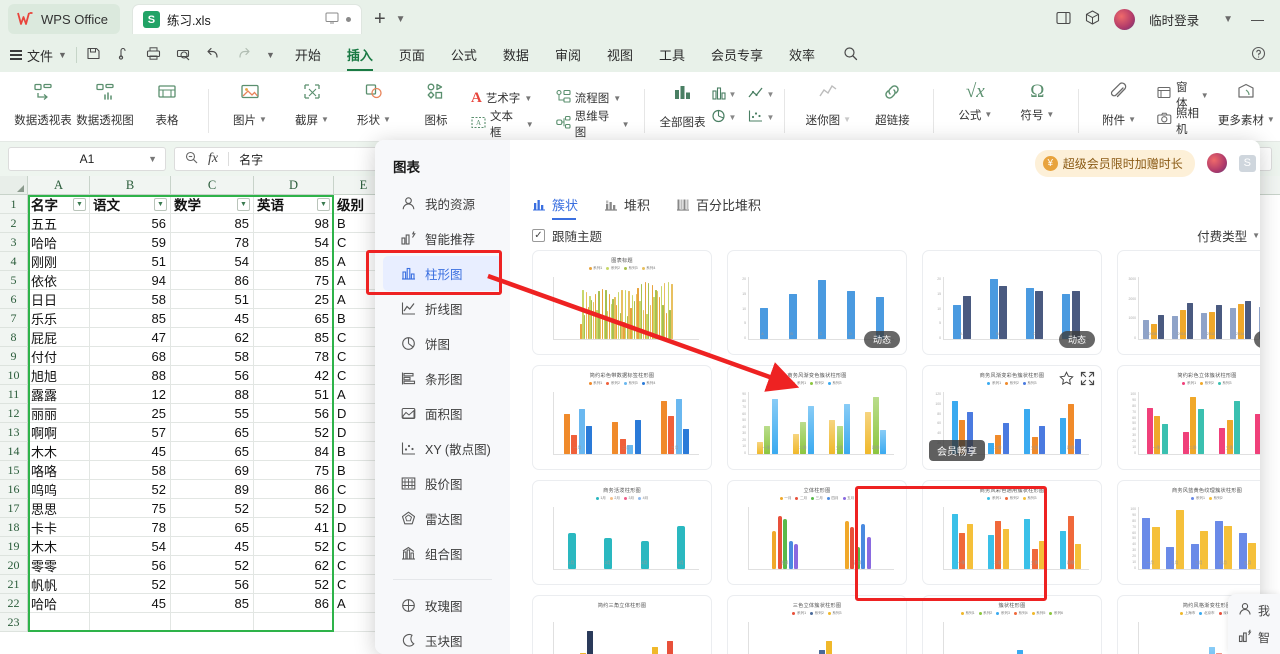 The image size is (1280, 654). Describe the element at coordinates (442, 203) in the screenshot. I see `sidebar-item-我的资源: 我的资源` at that location.